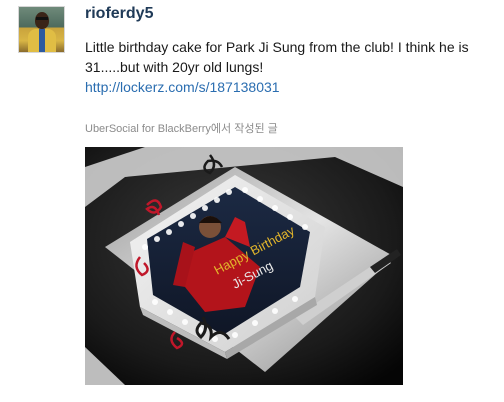  What do you see at coordinates (181, 129) in the screenshot?
I see `source-label: UberSocial for BlackBerry에서 작성된 글` at bounding box center [181, 129].